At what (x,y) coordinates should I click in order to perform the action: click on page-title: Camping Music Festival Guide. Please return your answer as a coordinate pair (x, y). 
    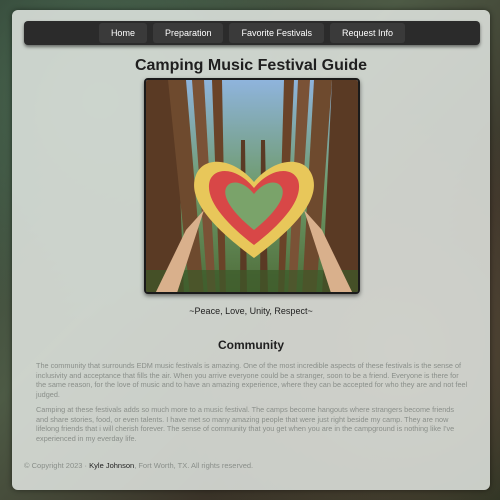
    Looking at the image, I should click on (251, 65).